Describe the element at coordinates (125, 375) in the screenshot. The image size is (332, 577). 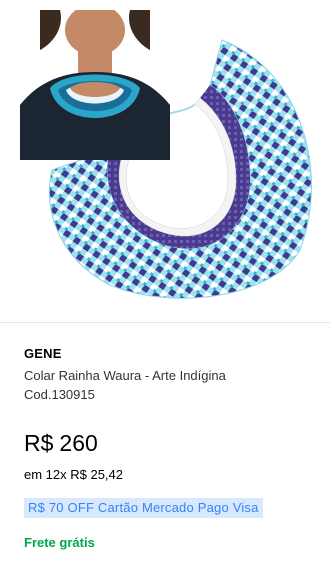
I see `product-title-line1: Colar Rainha Waura - Arte Indígina` at that location.